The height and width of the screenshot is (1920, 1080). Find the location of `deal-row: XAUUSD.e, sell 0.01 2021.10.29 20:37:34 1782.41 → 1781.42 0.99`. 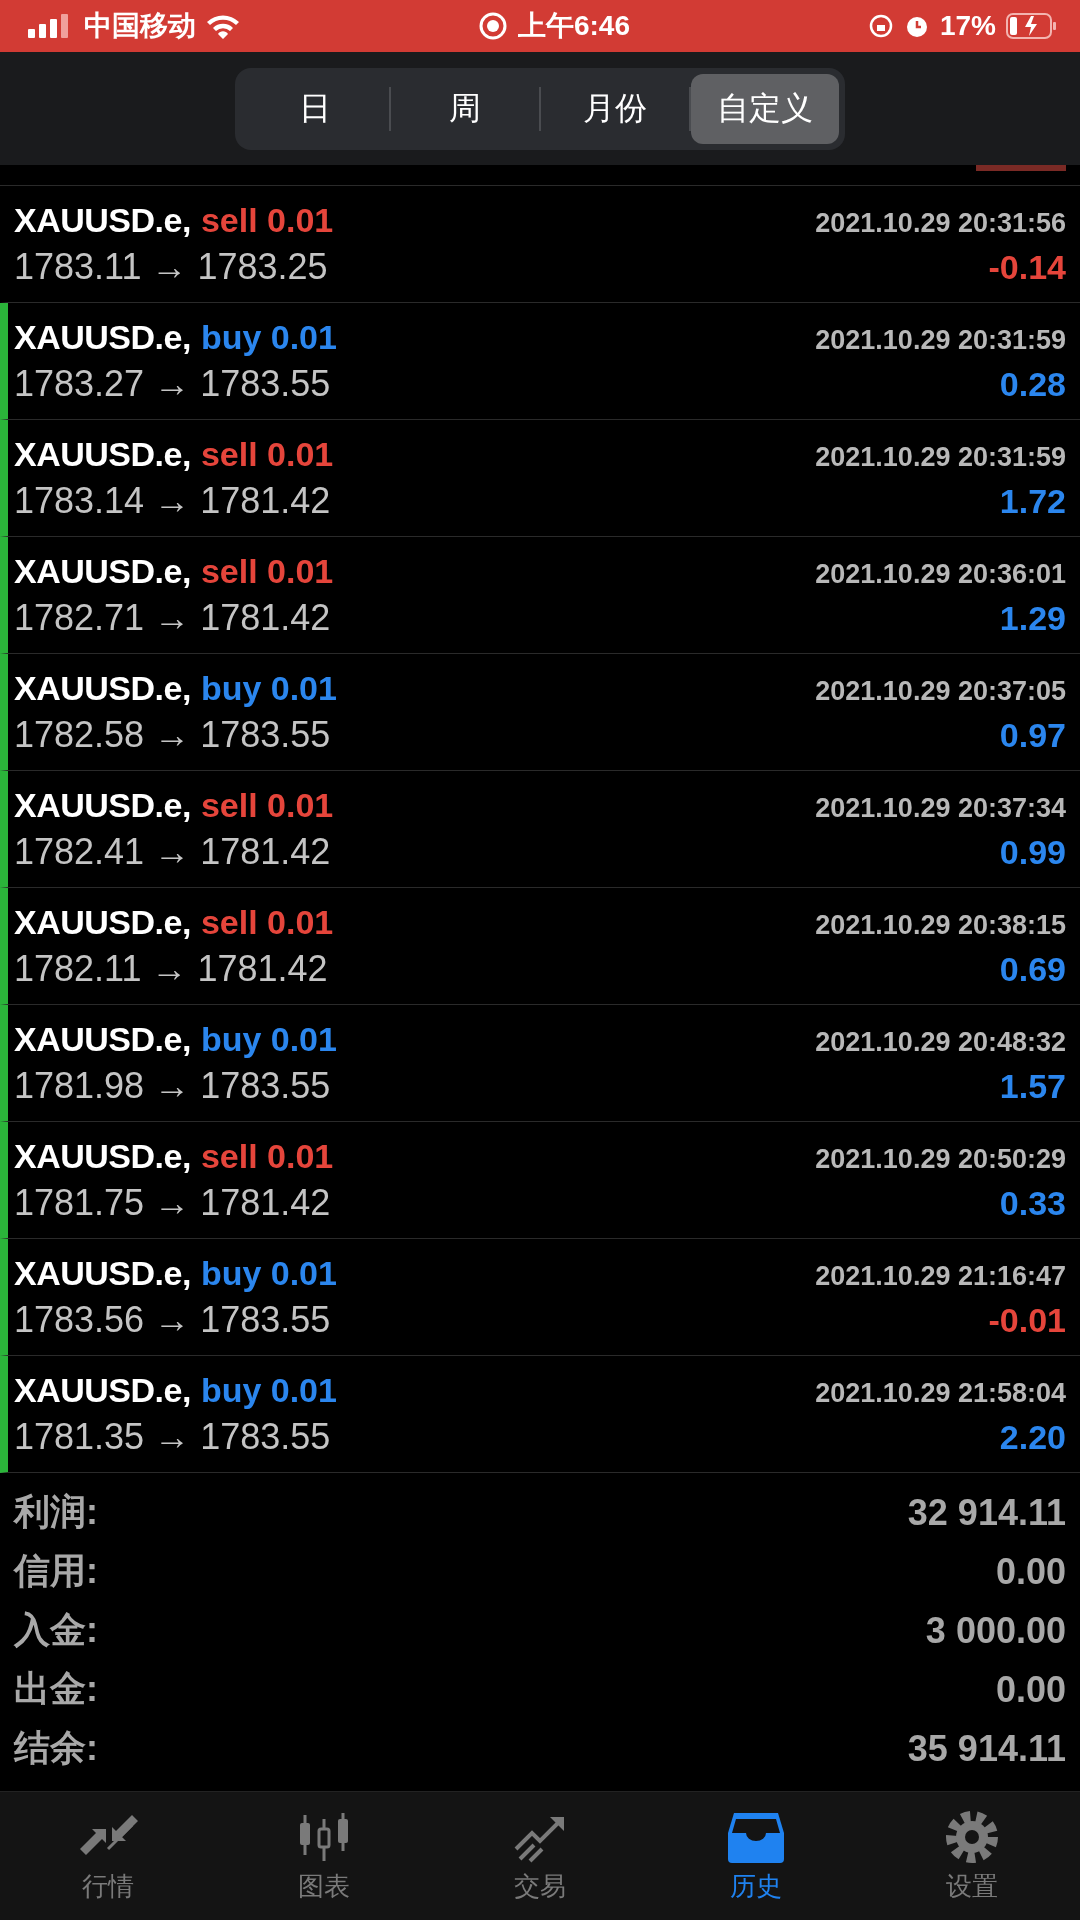

deal-row: XAUUSD.e, sell 0.01 2021.10.29 20:37:34 1782.41 → 1781.42 0.99 is located at coordinates (540, 829).